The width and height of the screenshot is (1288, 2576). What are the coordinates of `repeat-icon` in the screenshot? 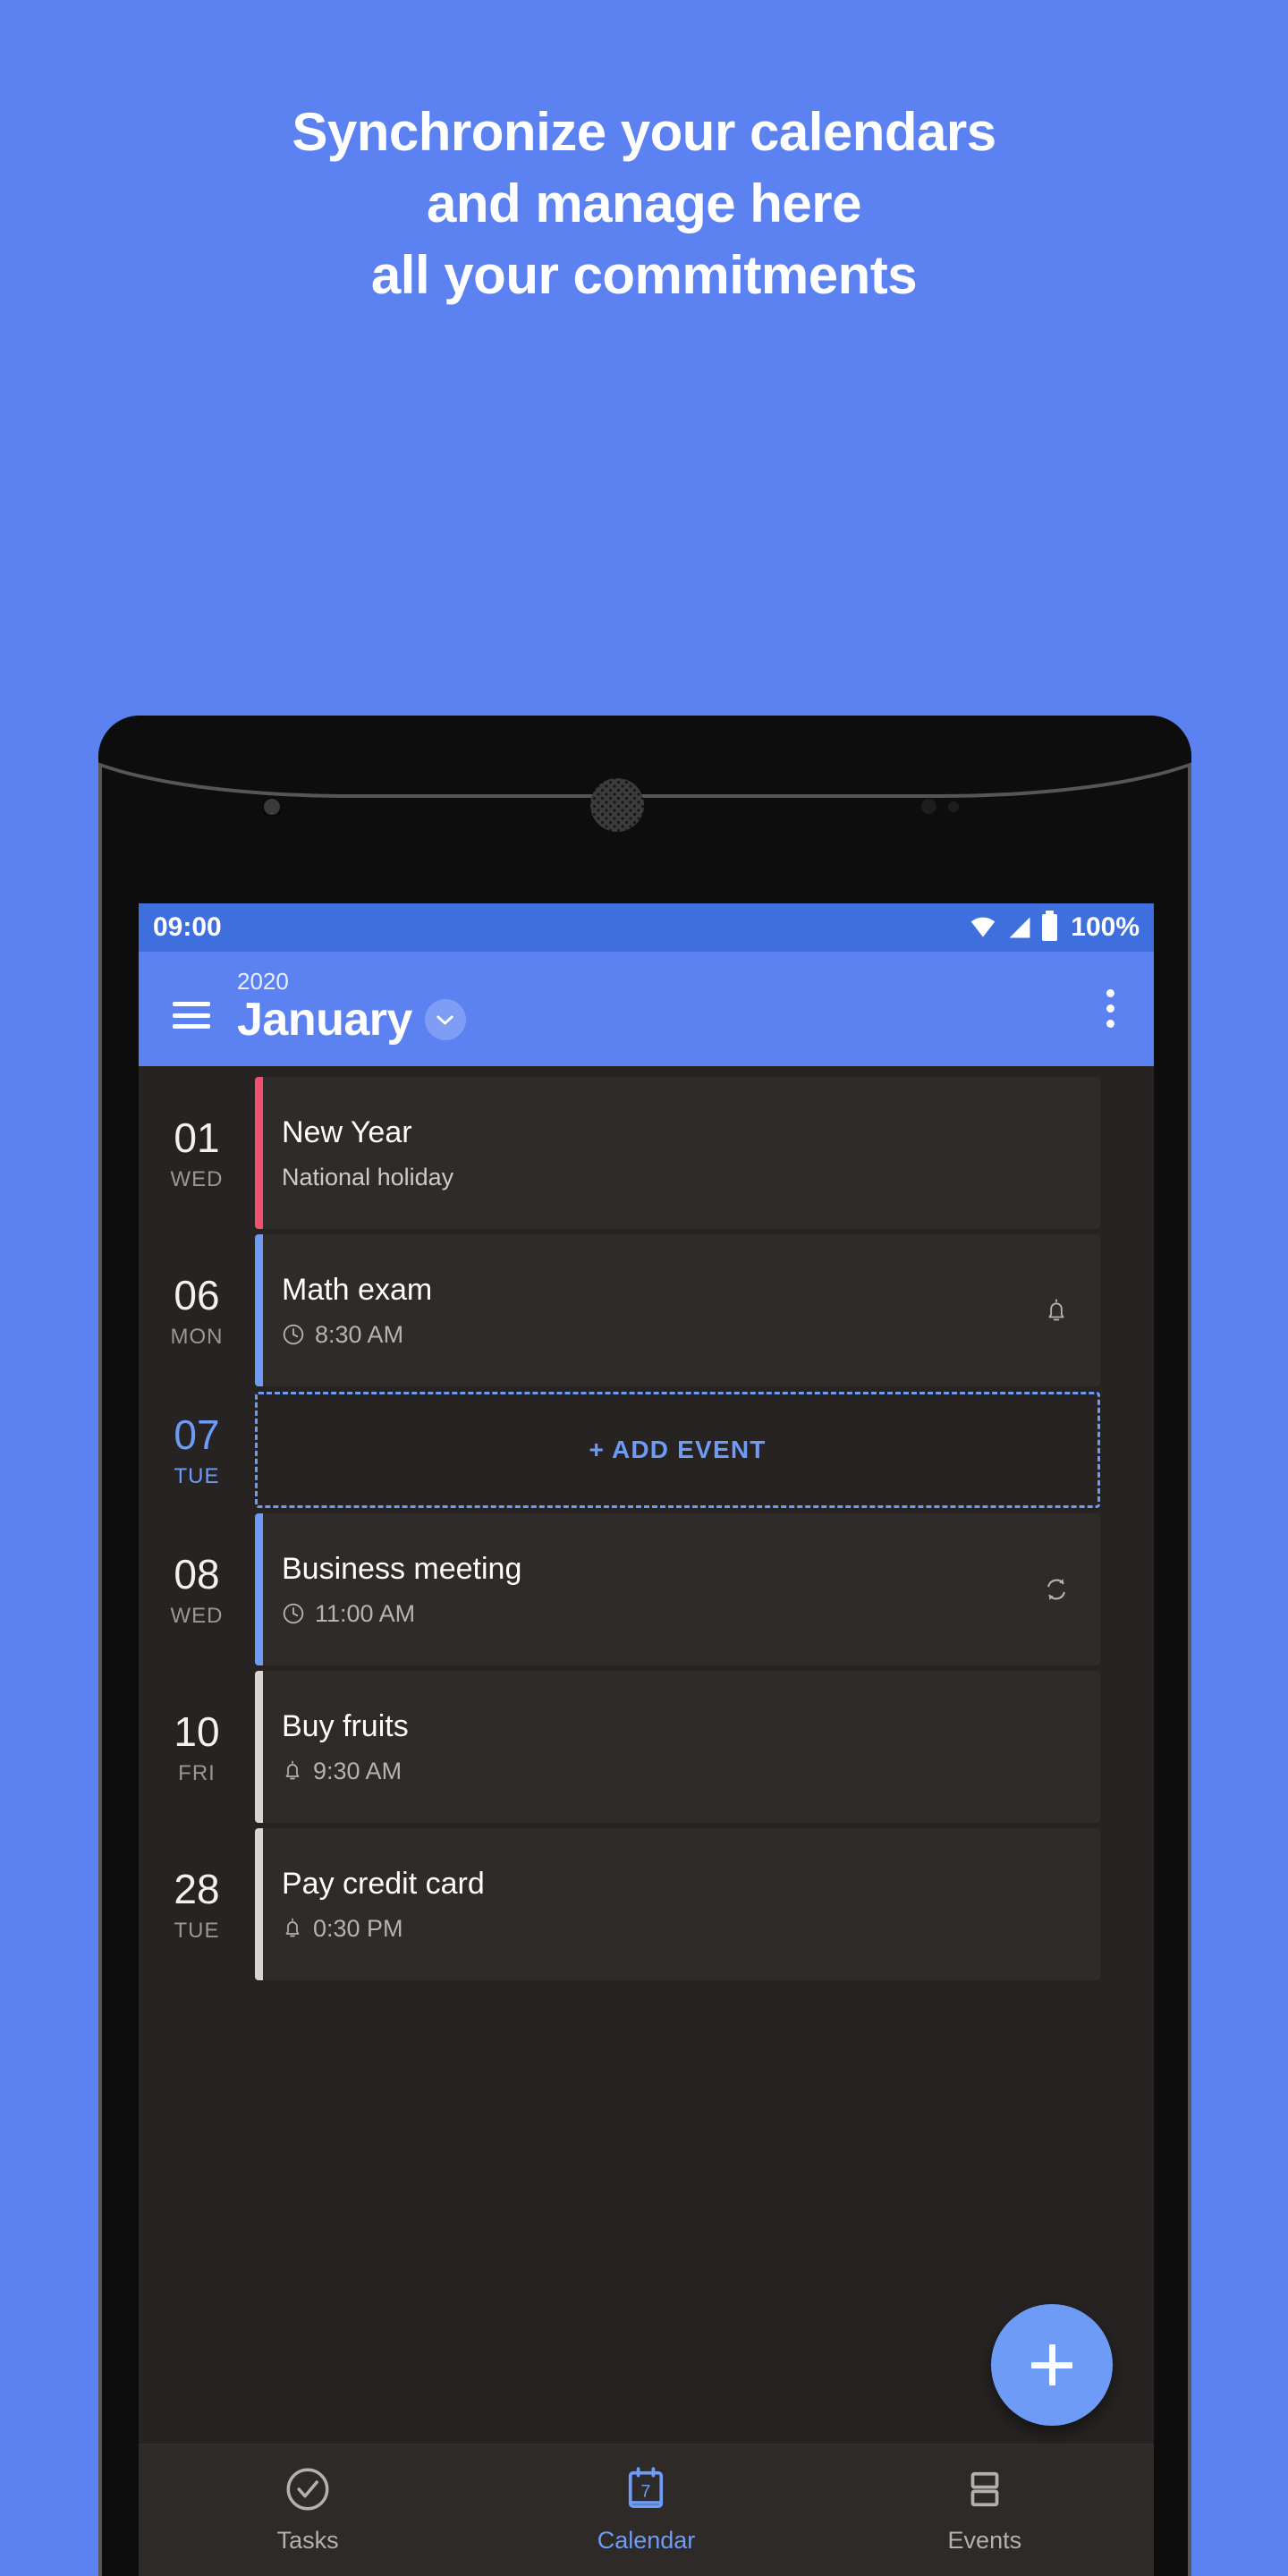 It's located at (1056, 1589).